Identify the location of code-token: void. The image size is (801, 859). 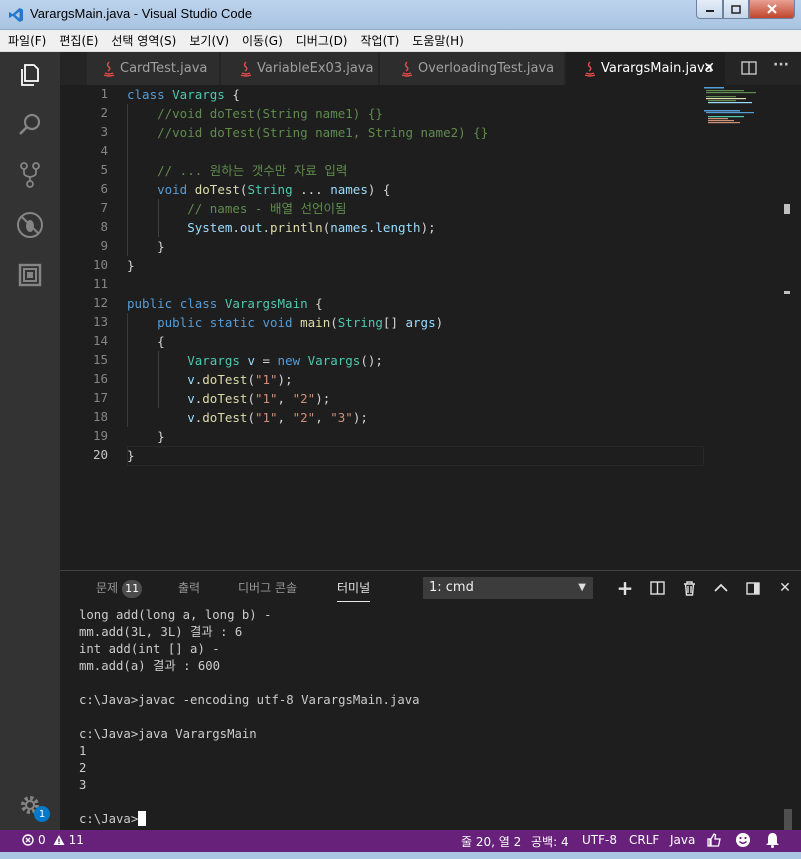
(176, 189).